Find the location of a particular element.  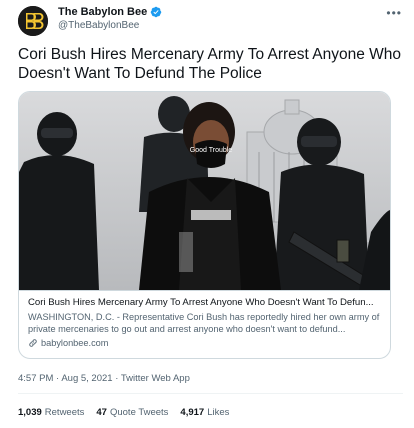

more-options-icon: ••• is located at coordinates (394, 13).